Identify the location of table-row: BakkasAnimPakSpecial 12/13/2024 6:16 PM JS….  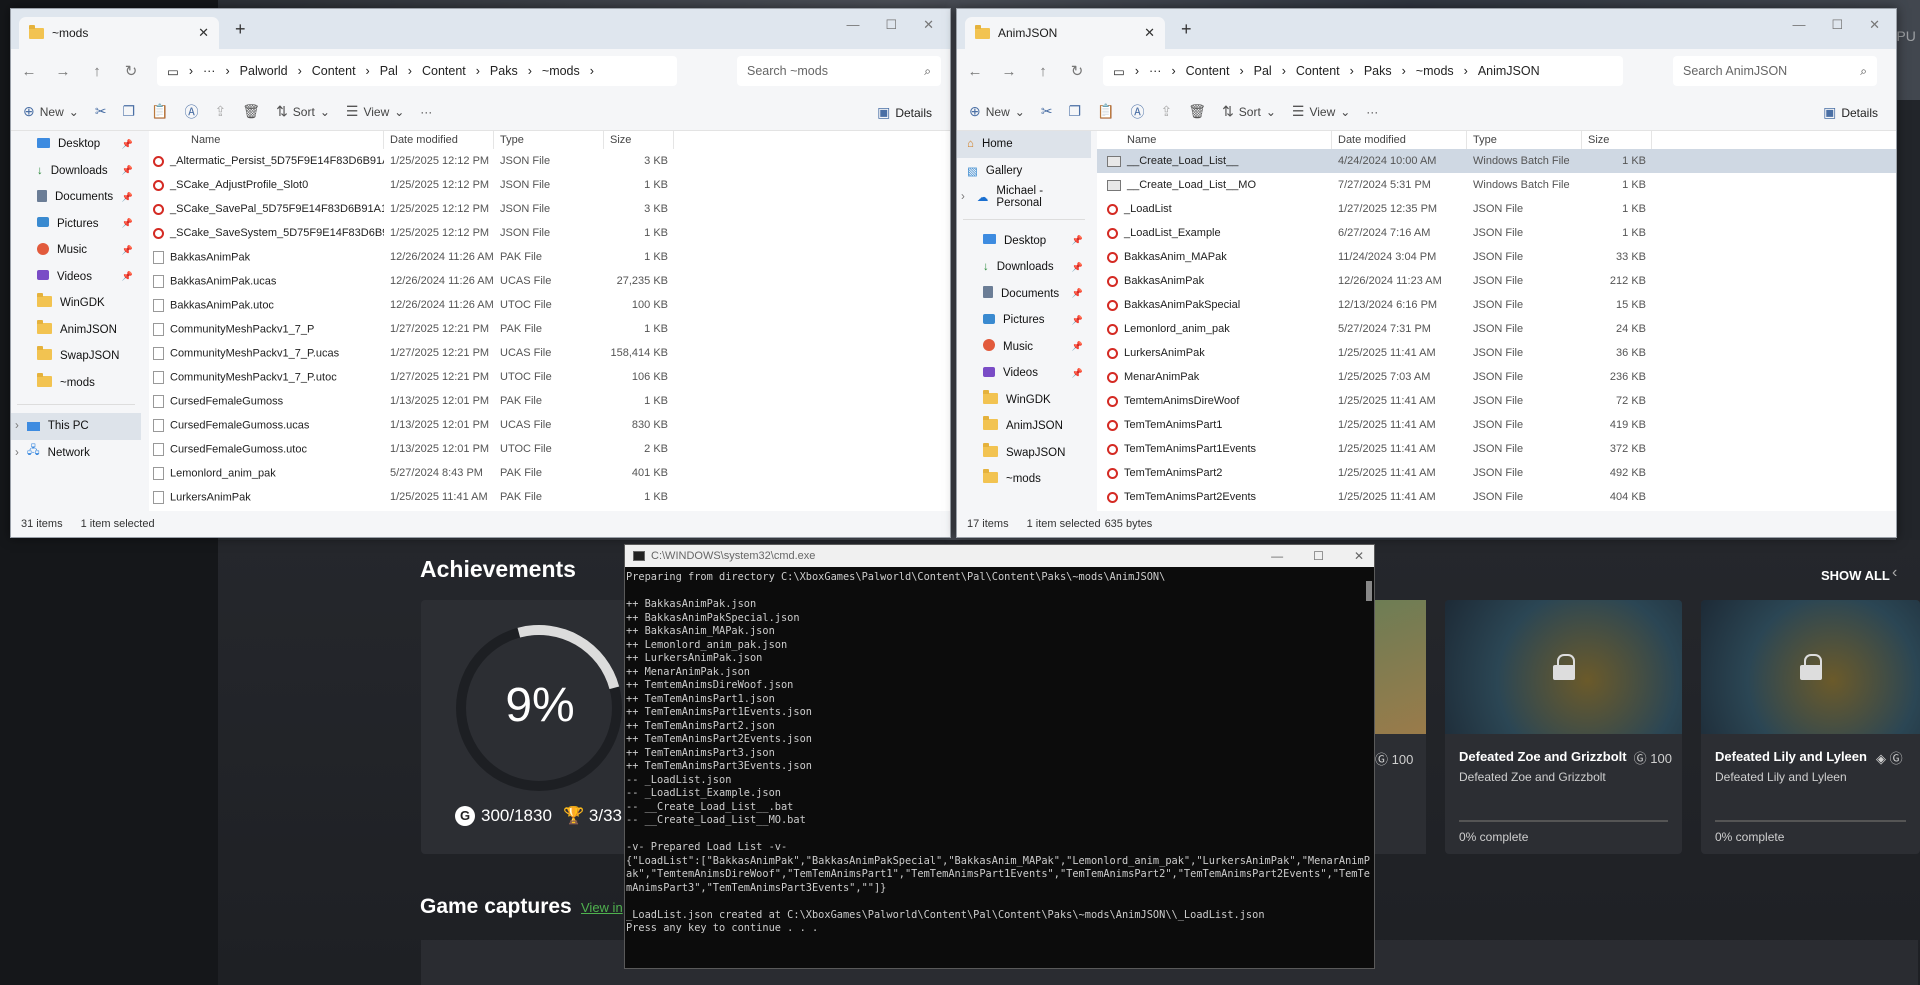
(1496, 305).